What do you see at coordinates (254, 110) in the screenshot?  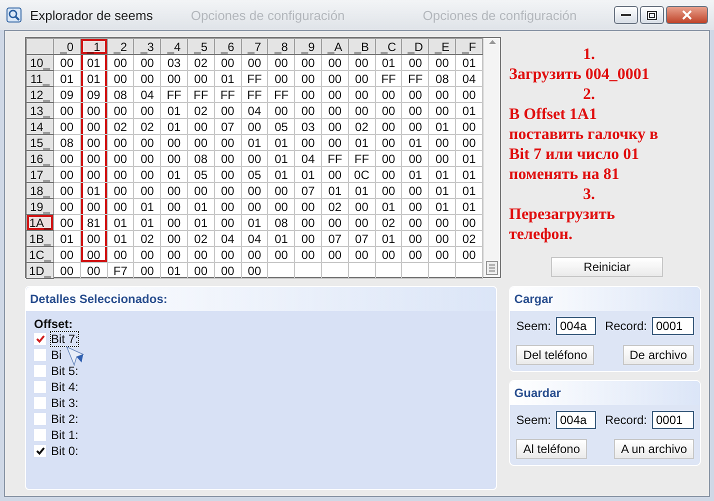 I see `hex-cell: 04` at bounding box center [254, 110].